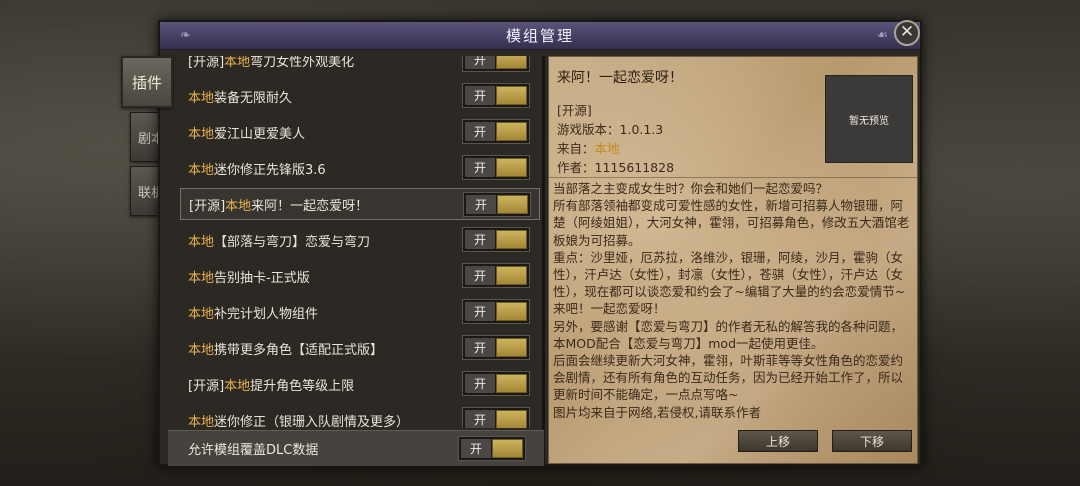 Image resolution: width=1080 pixels, height=486 pixels. I want to click on mod-name: 提升角色等级上限, so click(302, 386).